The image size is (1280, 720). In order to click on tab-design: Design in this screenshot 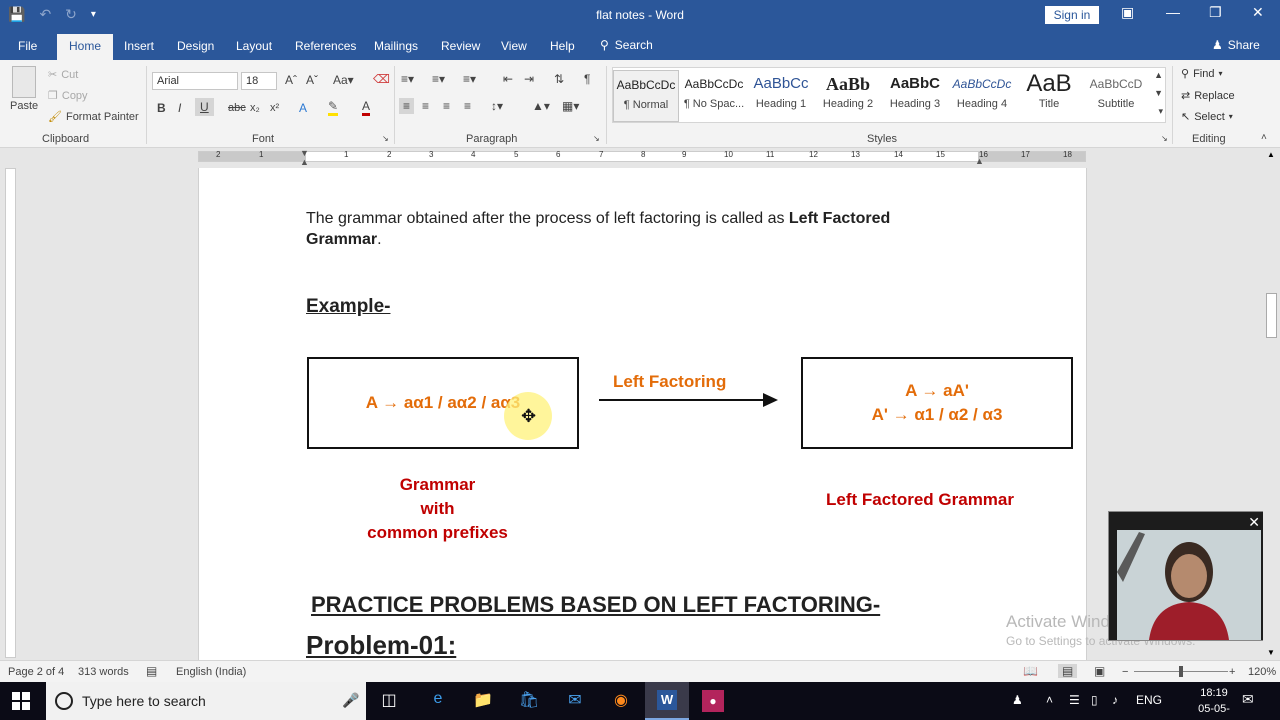, I will do `click(195, 46)`.